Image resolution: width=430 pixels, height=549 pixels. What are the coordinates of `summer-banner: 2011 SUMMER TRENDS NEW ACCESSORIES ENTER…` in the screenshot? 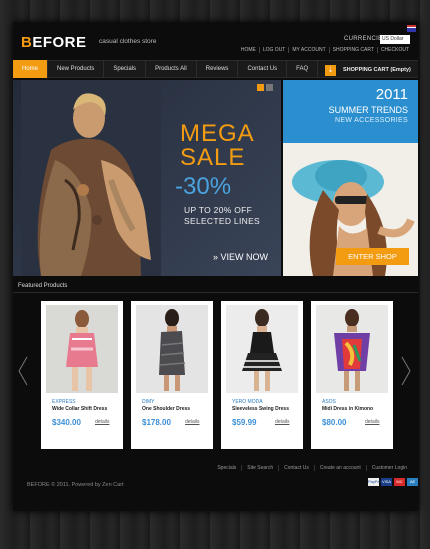 It's located at (350, 178).